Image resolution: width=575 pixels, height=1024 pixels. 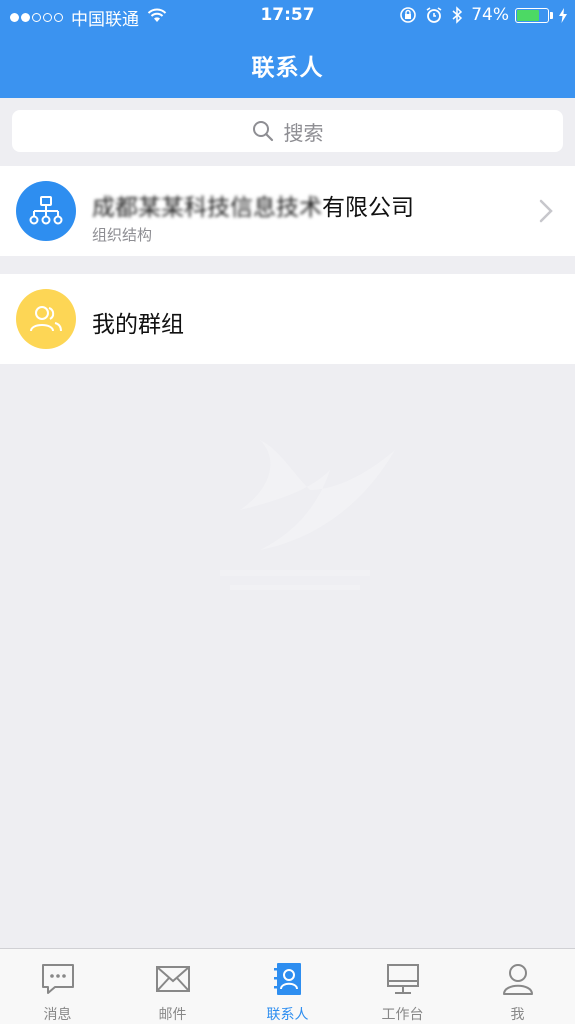 I want to click on org-chart-icon, so click(x=46, y=210).